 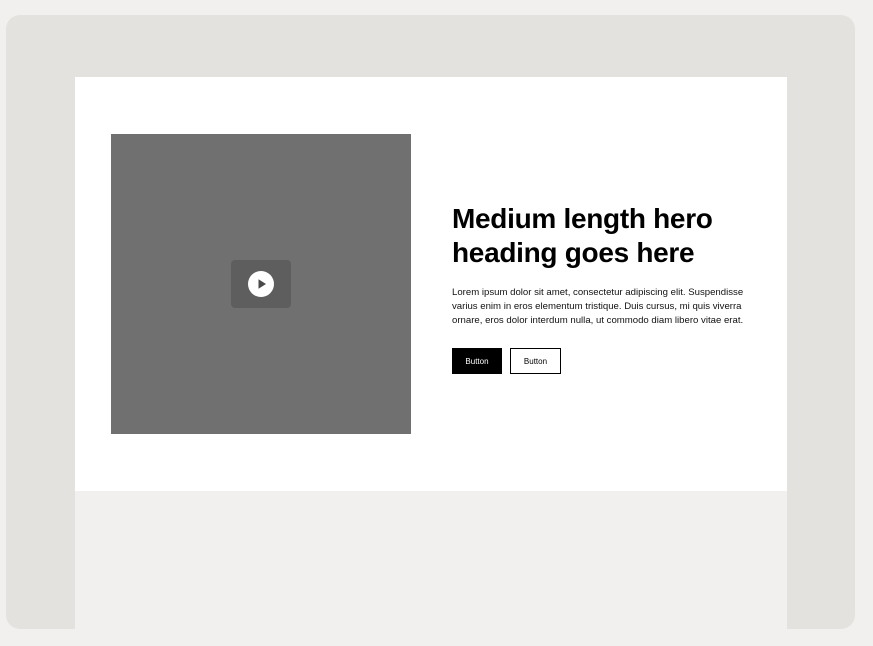 What do you see at coordinates (602, 361) in the screenshot?
I see `hero-actions: Button Button` at bounding box center [602, 361].